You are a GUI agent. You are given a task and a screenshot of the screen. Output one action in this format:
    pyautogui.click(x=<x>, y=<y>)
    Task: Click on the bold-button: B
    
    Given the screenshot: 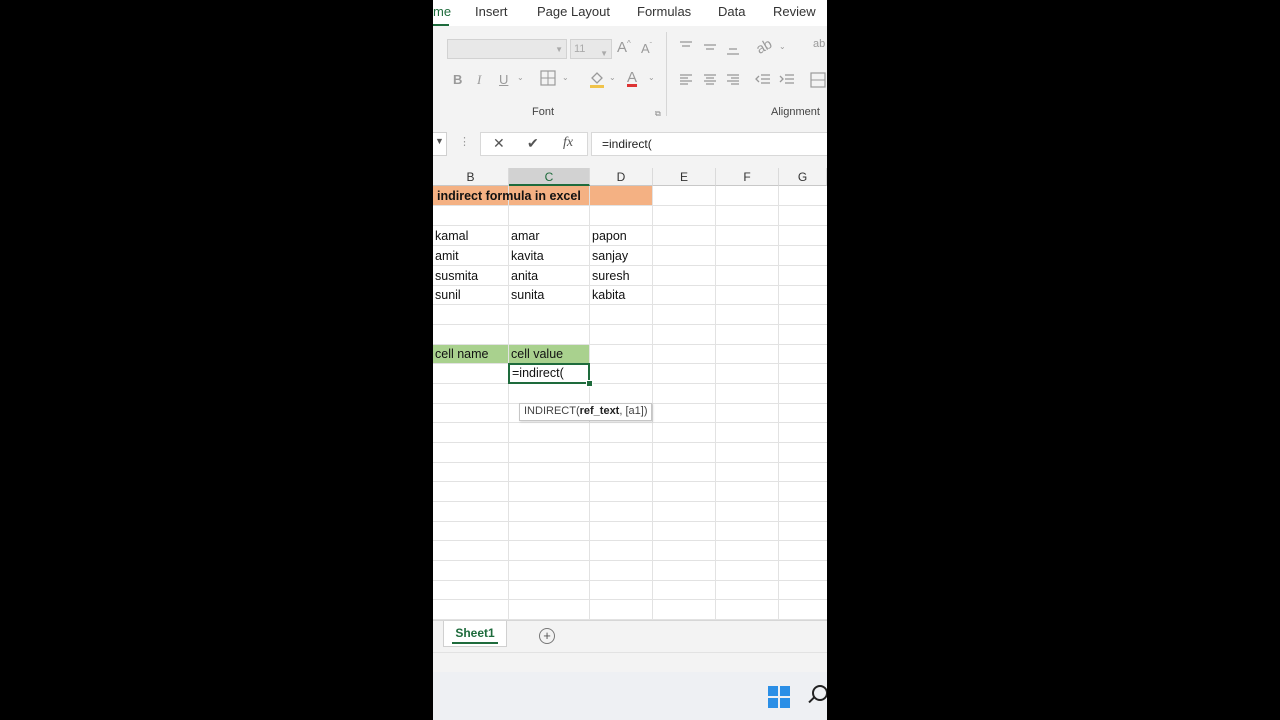 What is the action you would take?
    pyautogui.click(x=457, y=79)
    